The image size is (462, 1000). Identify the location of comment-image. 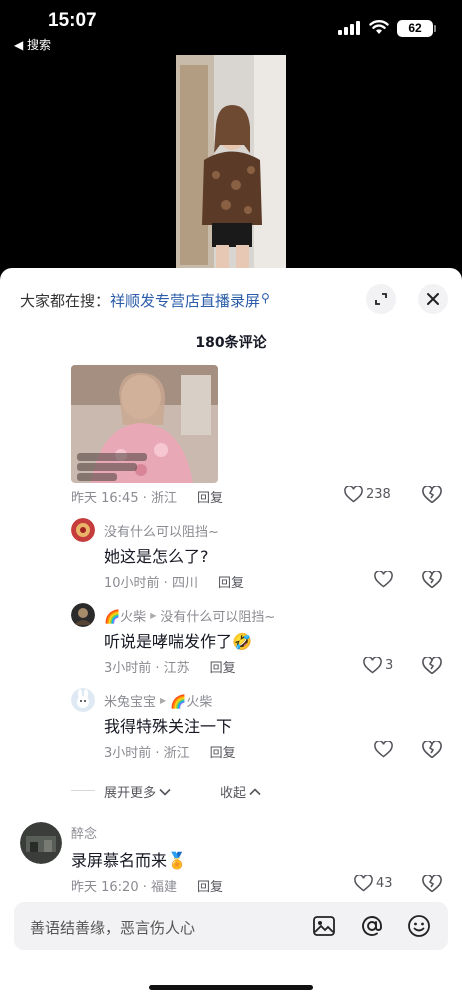
(144, 424).